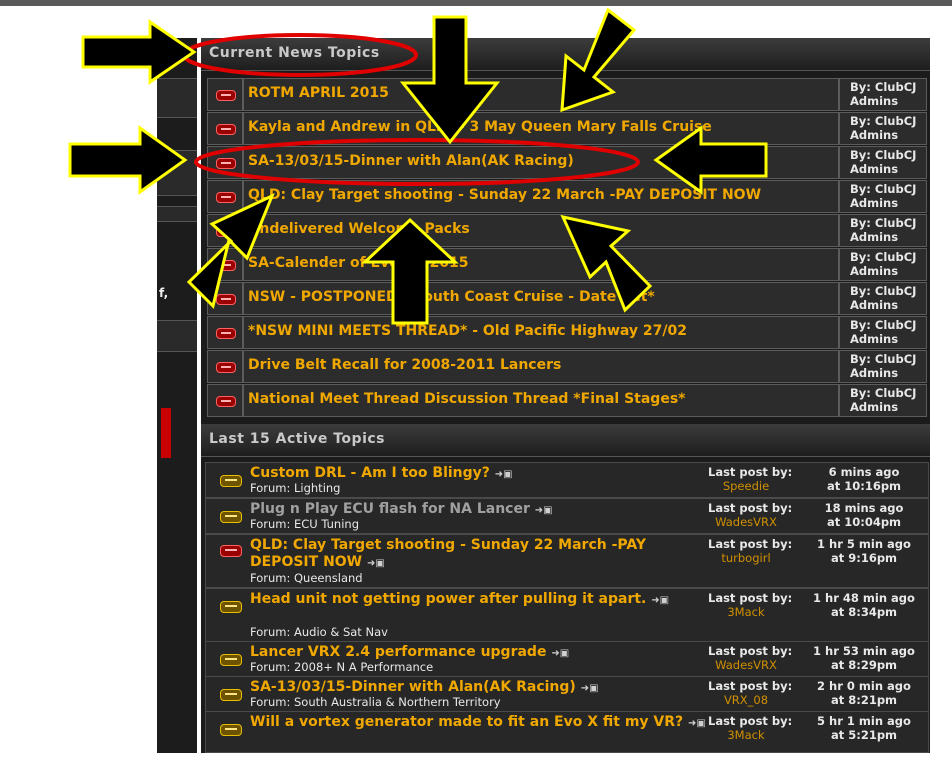 The height and width of the screenshot is (766, 952). Describe the element at coordinates (476, 3) in the screenshot. I see `window-top-bar` at that location.